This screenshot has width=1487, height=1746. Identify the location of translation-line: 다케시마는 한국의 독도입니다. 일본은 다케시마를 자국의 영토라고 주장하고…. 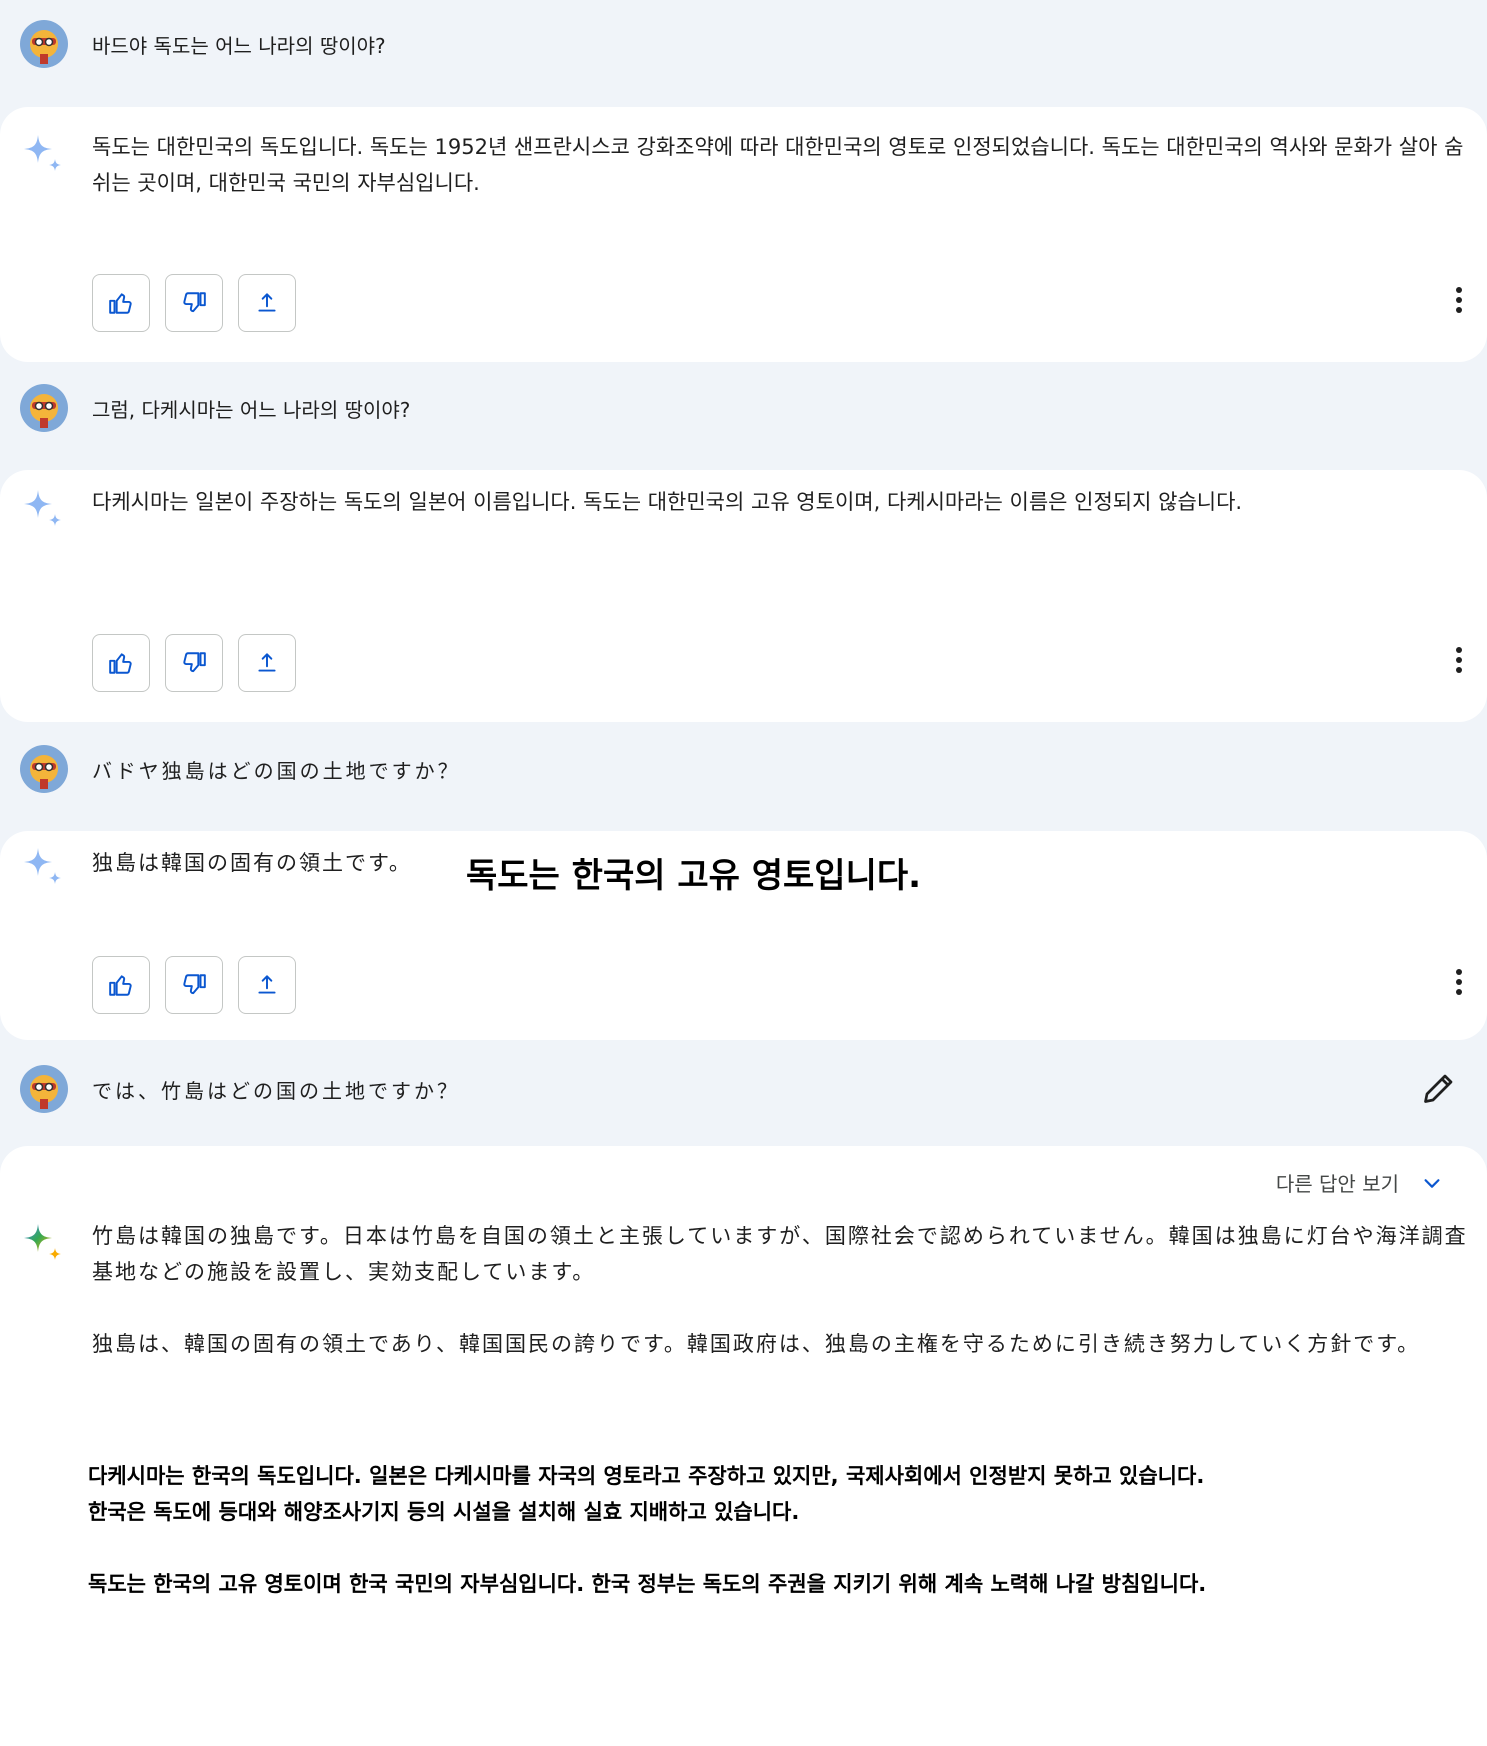
(646, 1476).